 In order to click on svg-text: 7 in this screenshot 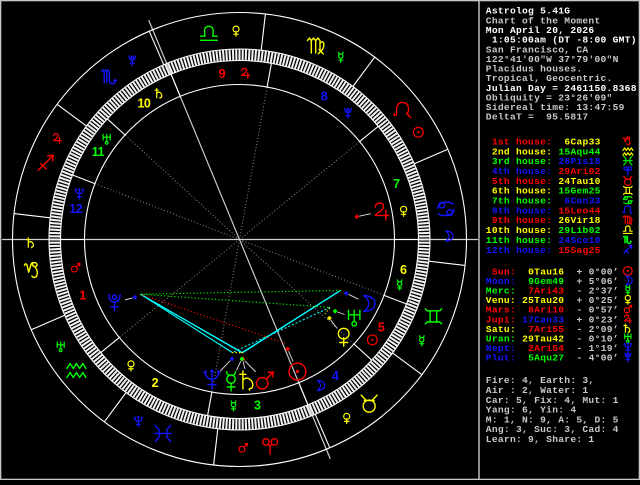, I will do `click(396, 184)`.